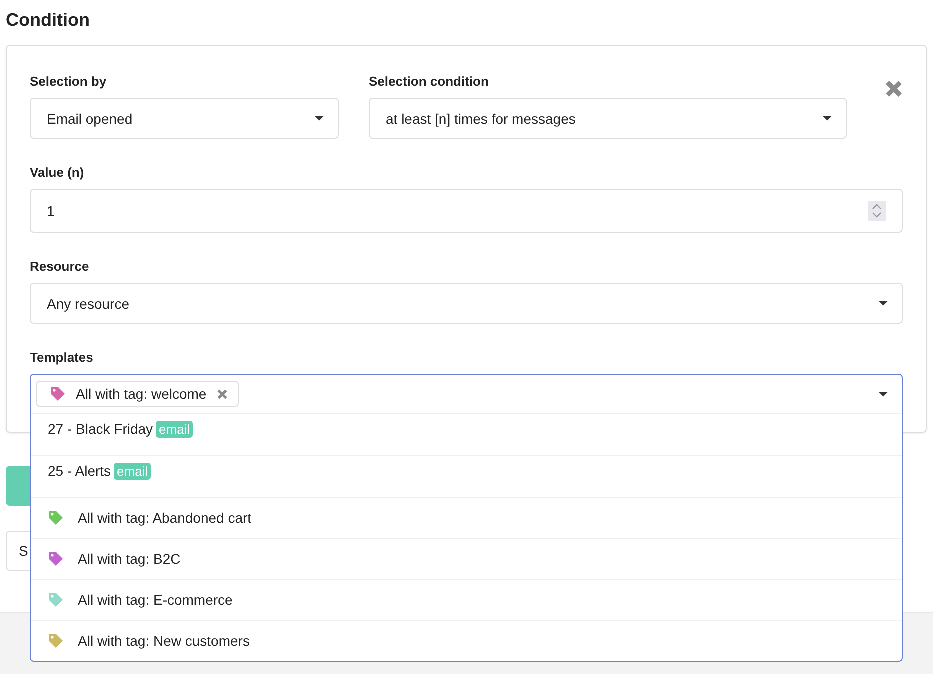  What do you see at coordinates (164, 641) in the screenshot?
I see `option-label: All with tag: New customers` at bounding box center [164, 641].